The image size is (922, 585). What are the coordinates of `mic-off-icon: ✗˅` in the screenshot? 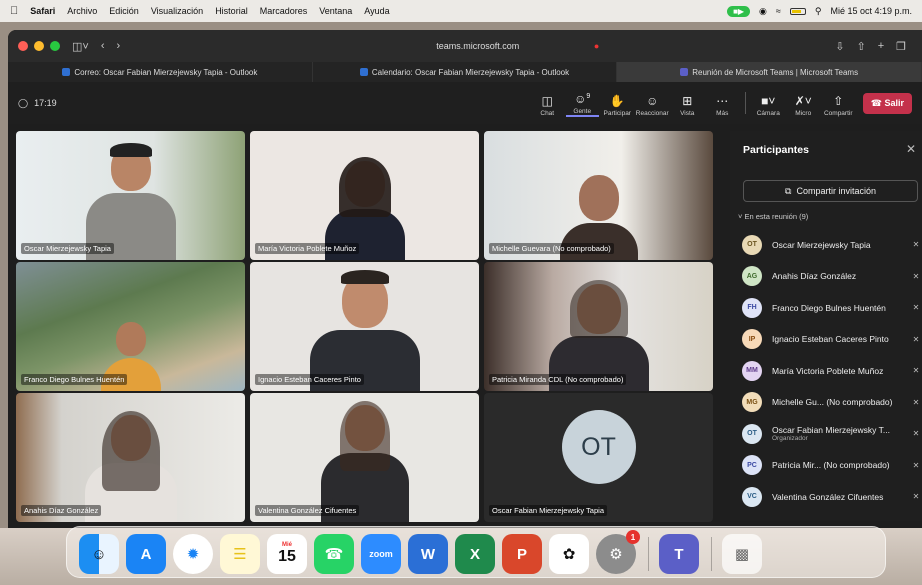 It's located at (803, 100).